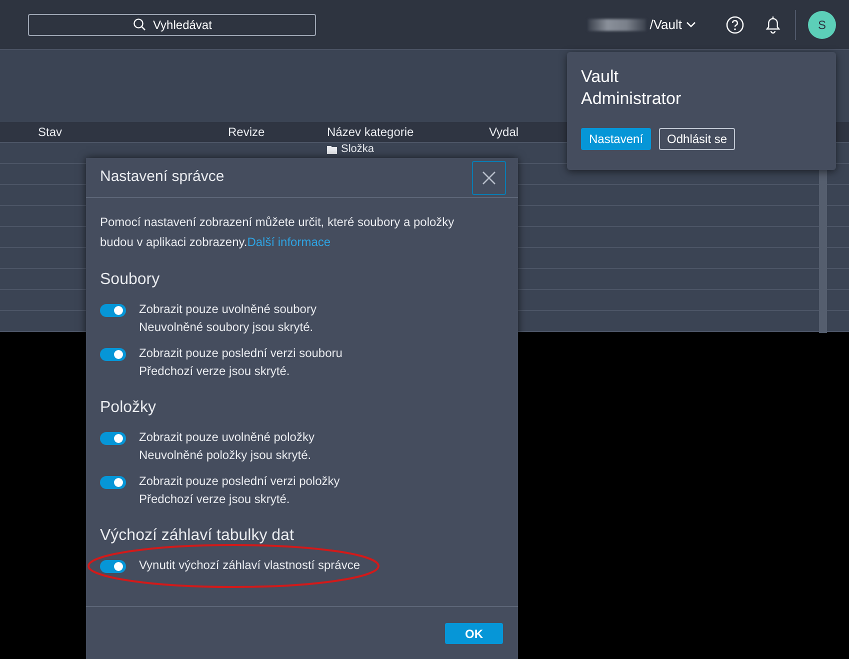  Describe the element at coordinates (226, 437) in the screenshot. I see `option-label: Zobrazit pouze uvolněné položky` at that location.